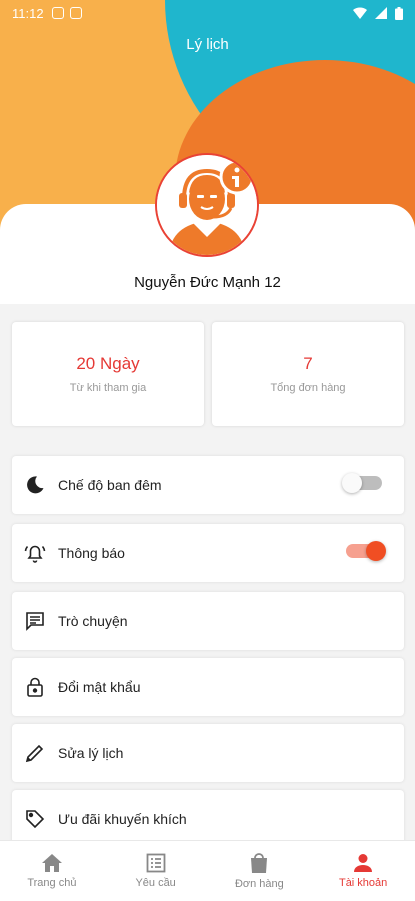  I want to click on nav-requests-label: Yêu cầu, so click(155, 883).